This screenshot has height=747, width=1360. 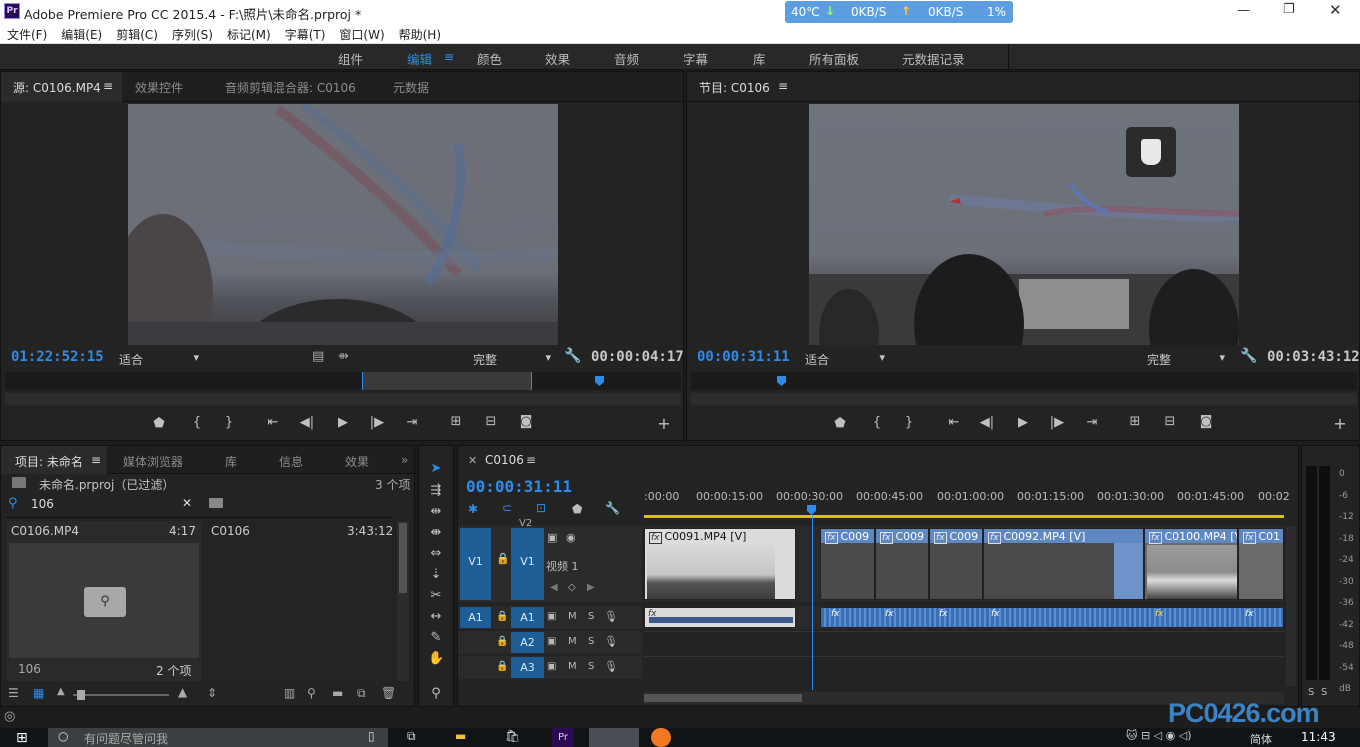 I want to click on export-frame-icon: ◙, so click(x=526, y=421).